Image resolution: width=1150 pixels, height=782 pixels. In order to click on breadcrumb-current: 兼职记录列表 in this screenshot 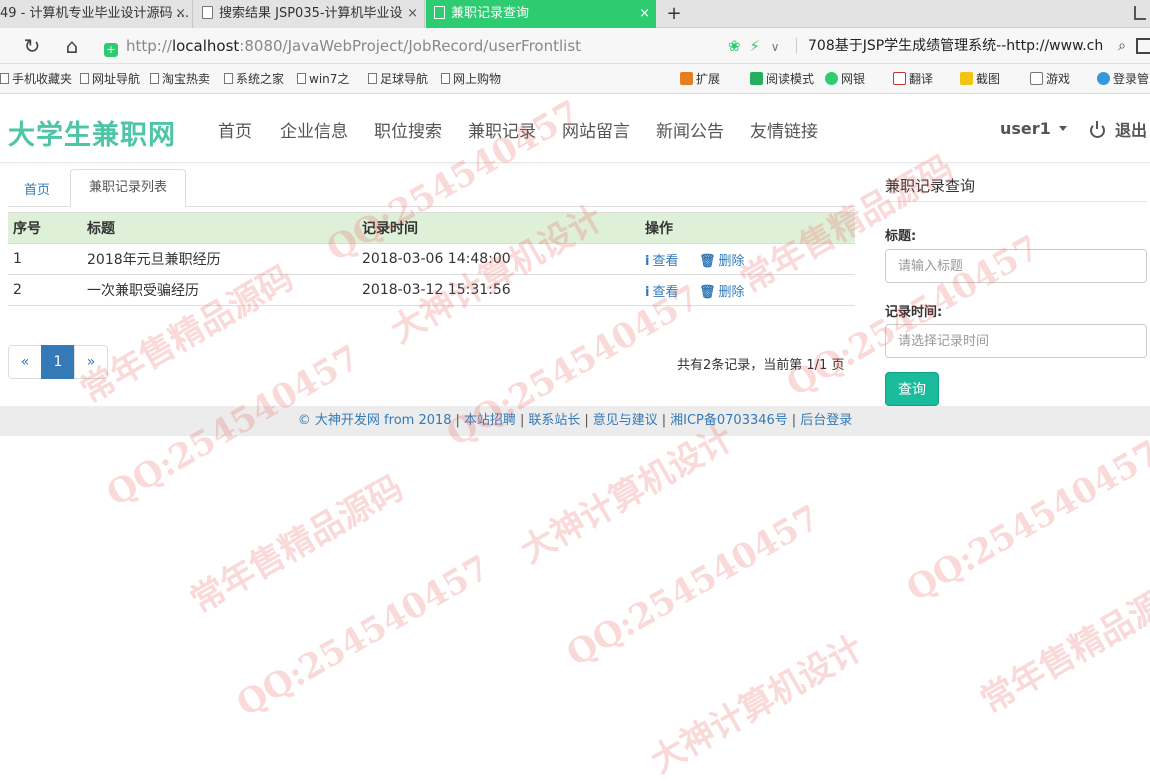, I will do `click(128, 188)`.